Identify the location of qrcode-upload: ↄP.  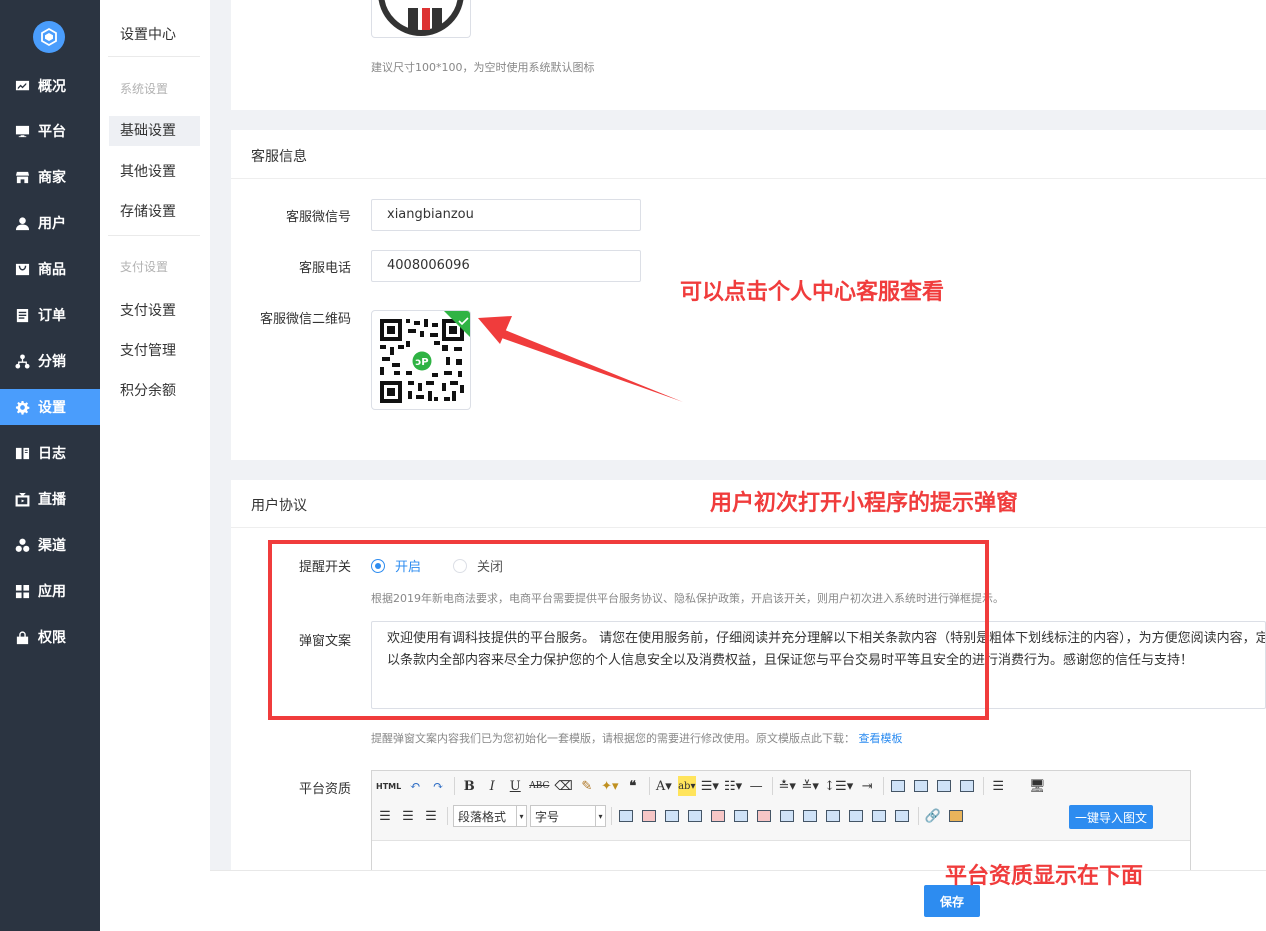
(421, 360).